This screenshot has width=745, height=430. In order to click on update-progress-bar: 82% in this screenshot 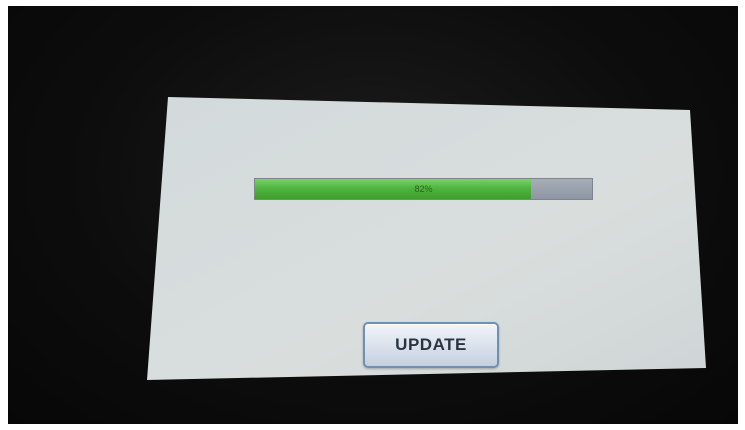, I will do `click(423, 189)`.